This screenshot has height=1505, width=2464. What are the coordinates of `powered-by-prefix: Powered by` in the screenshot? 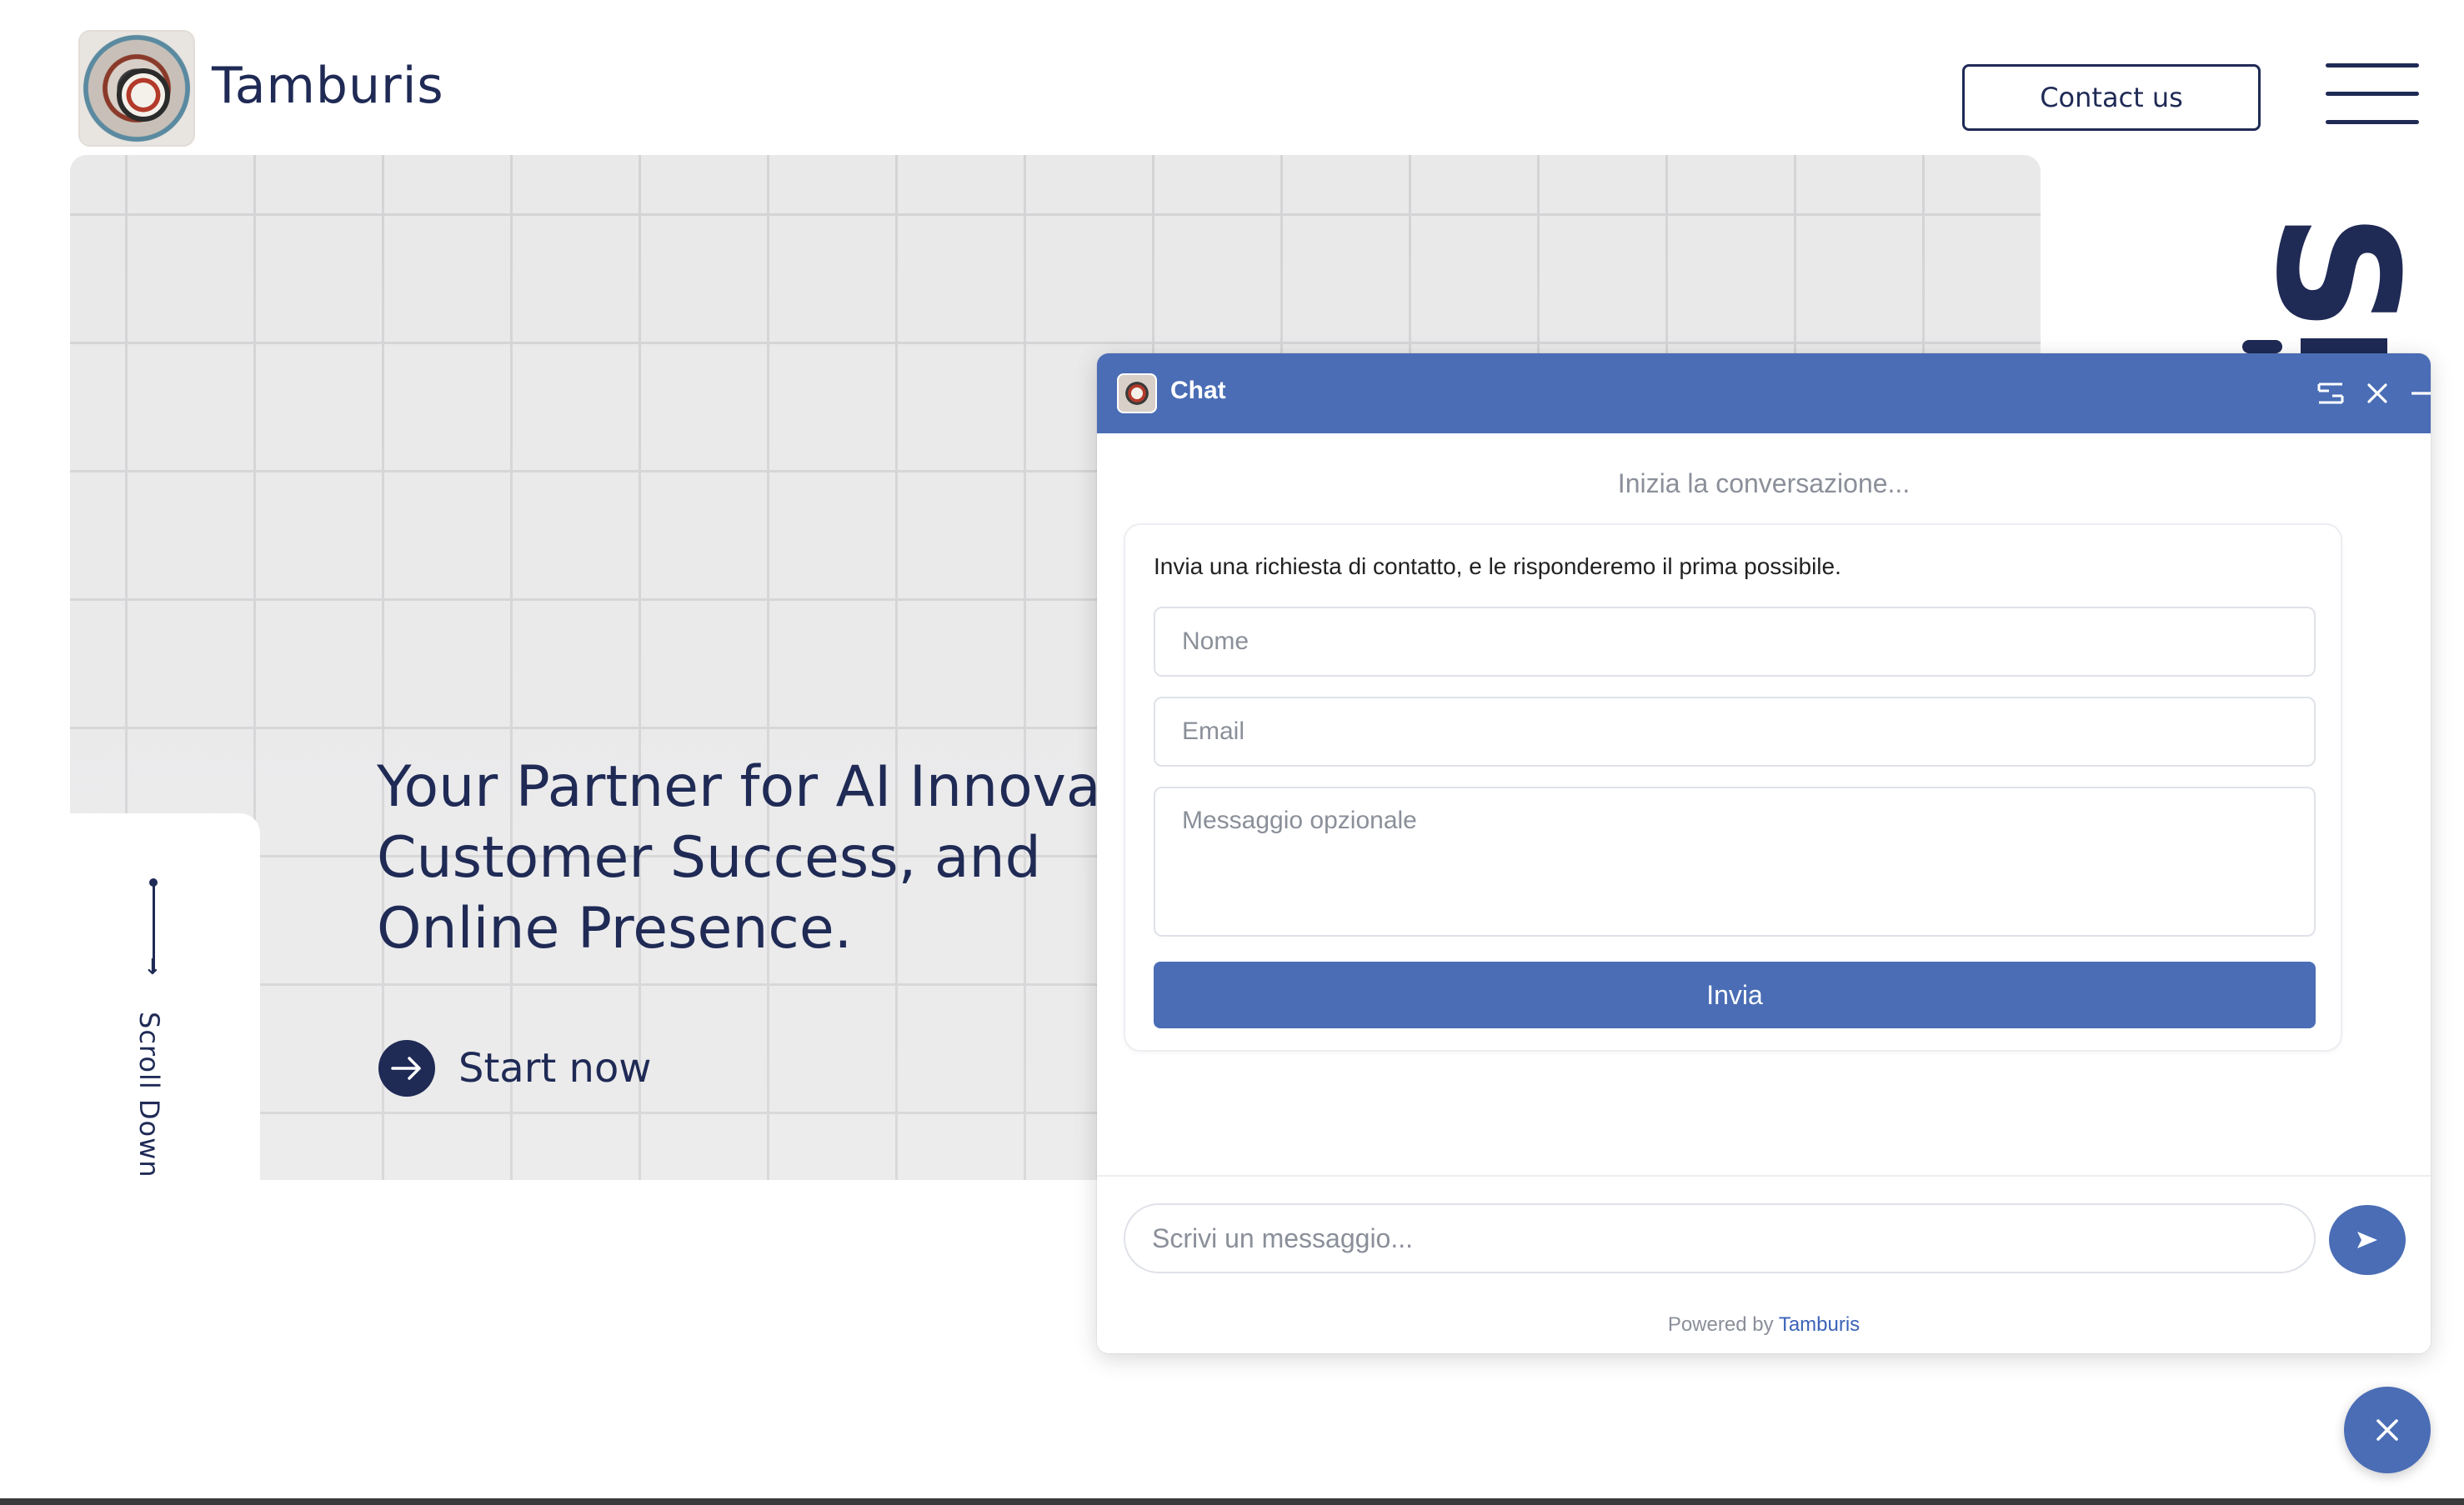 It's located at (1721, 1324).